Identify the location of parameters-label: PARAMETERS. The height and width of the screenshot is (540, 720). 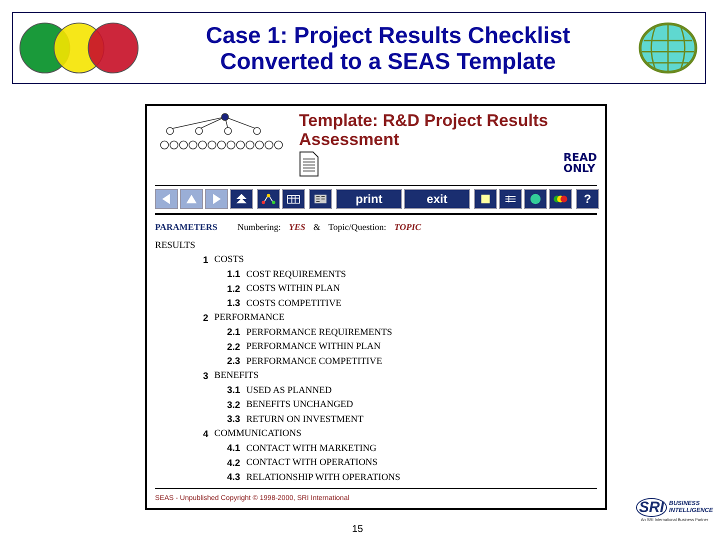
(186, 227).